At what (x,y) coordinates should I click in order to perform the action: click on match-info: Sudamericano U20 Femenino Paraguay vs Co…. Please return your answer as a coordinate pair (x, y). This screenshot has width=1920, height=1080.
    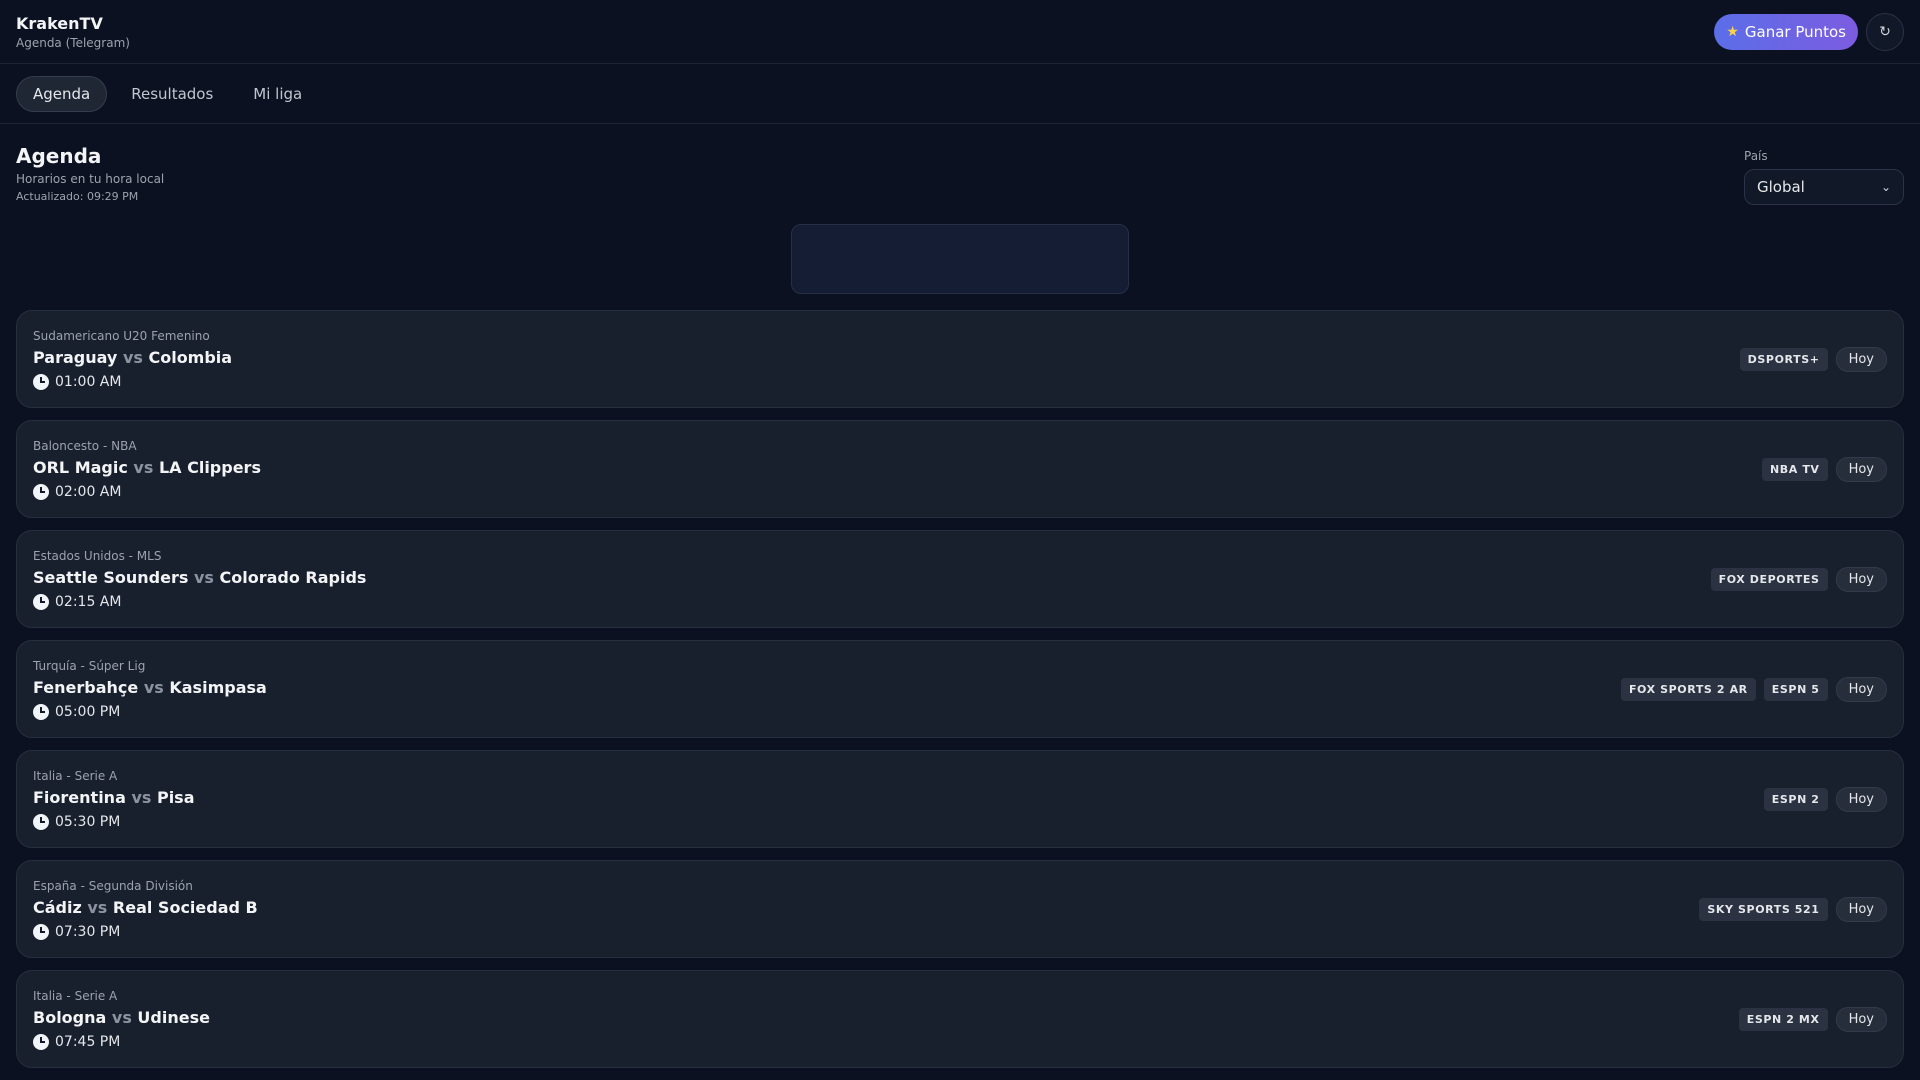
    Looking at the image, I should click on (132, 359).